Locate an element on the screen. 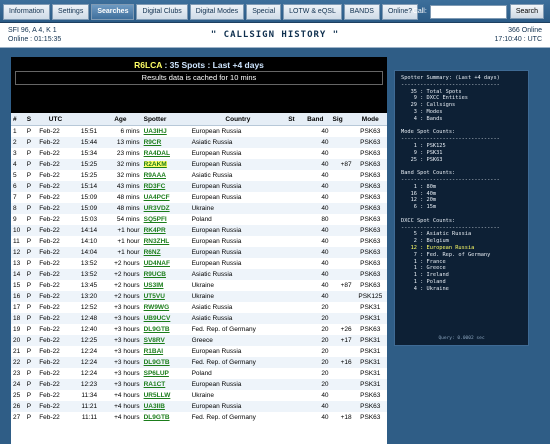 This screenshot has width=550, height=444. spotter-link: RA4DAL is located at coordinates (166, 153).